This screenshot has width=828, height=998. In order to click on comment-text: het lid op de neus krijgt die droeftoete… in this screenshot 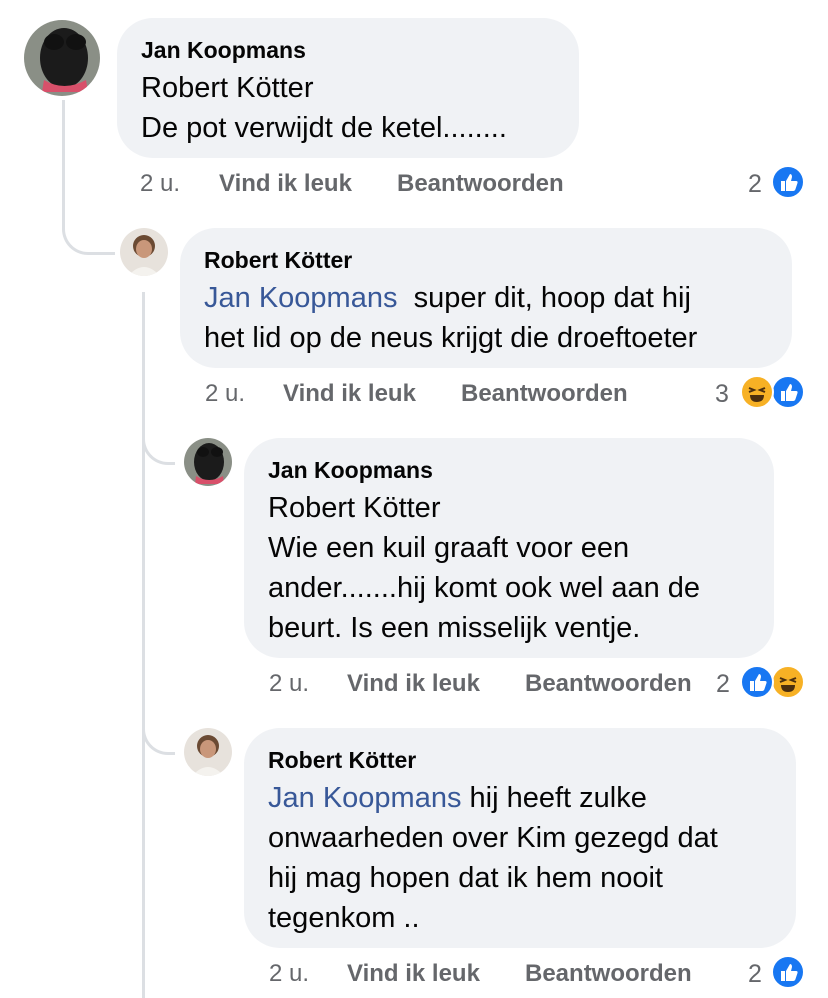, I will do `click(451, 338)`.